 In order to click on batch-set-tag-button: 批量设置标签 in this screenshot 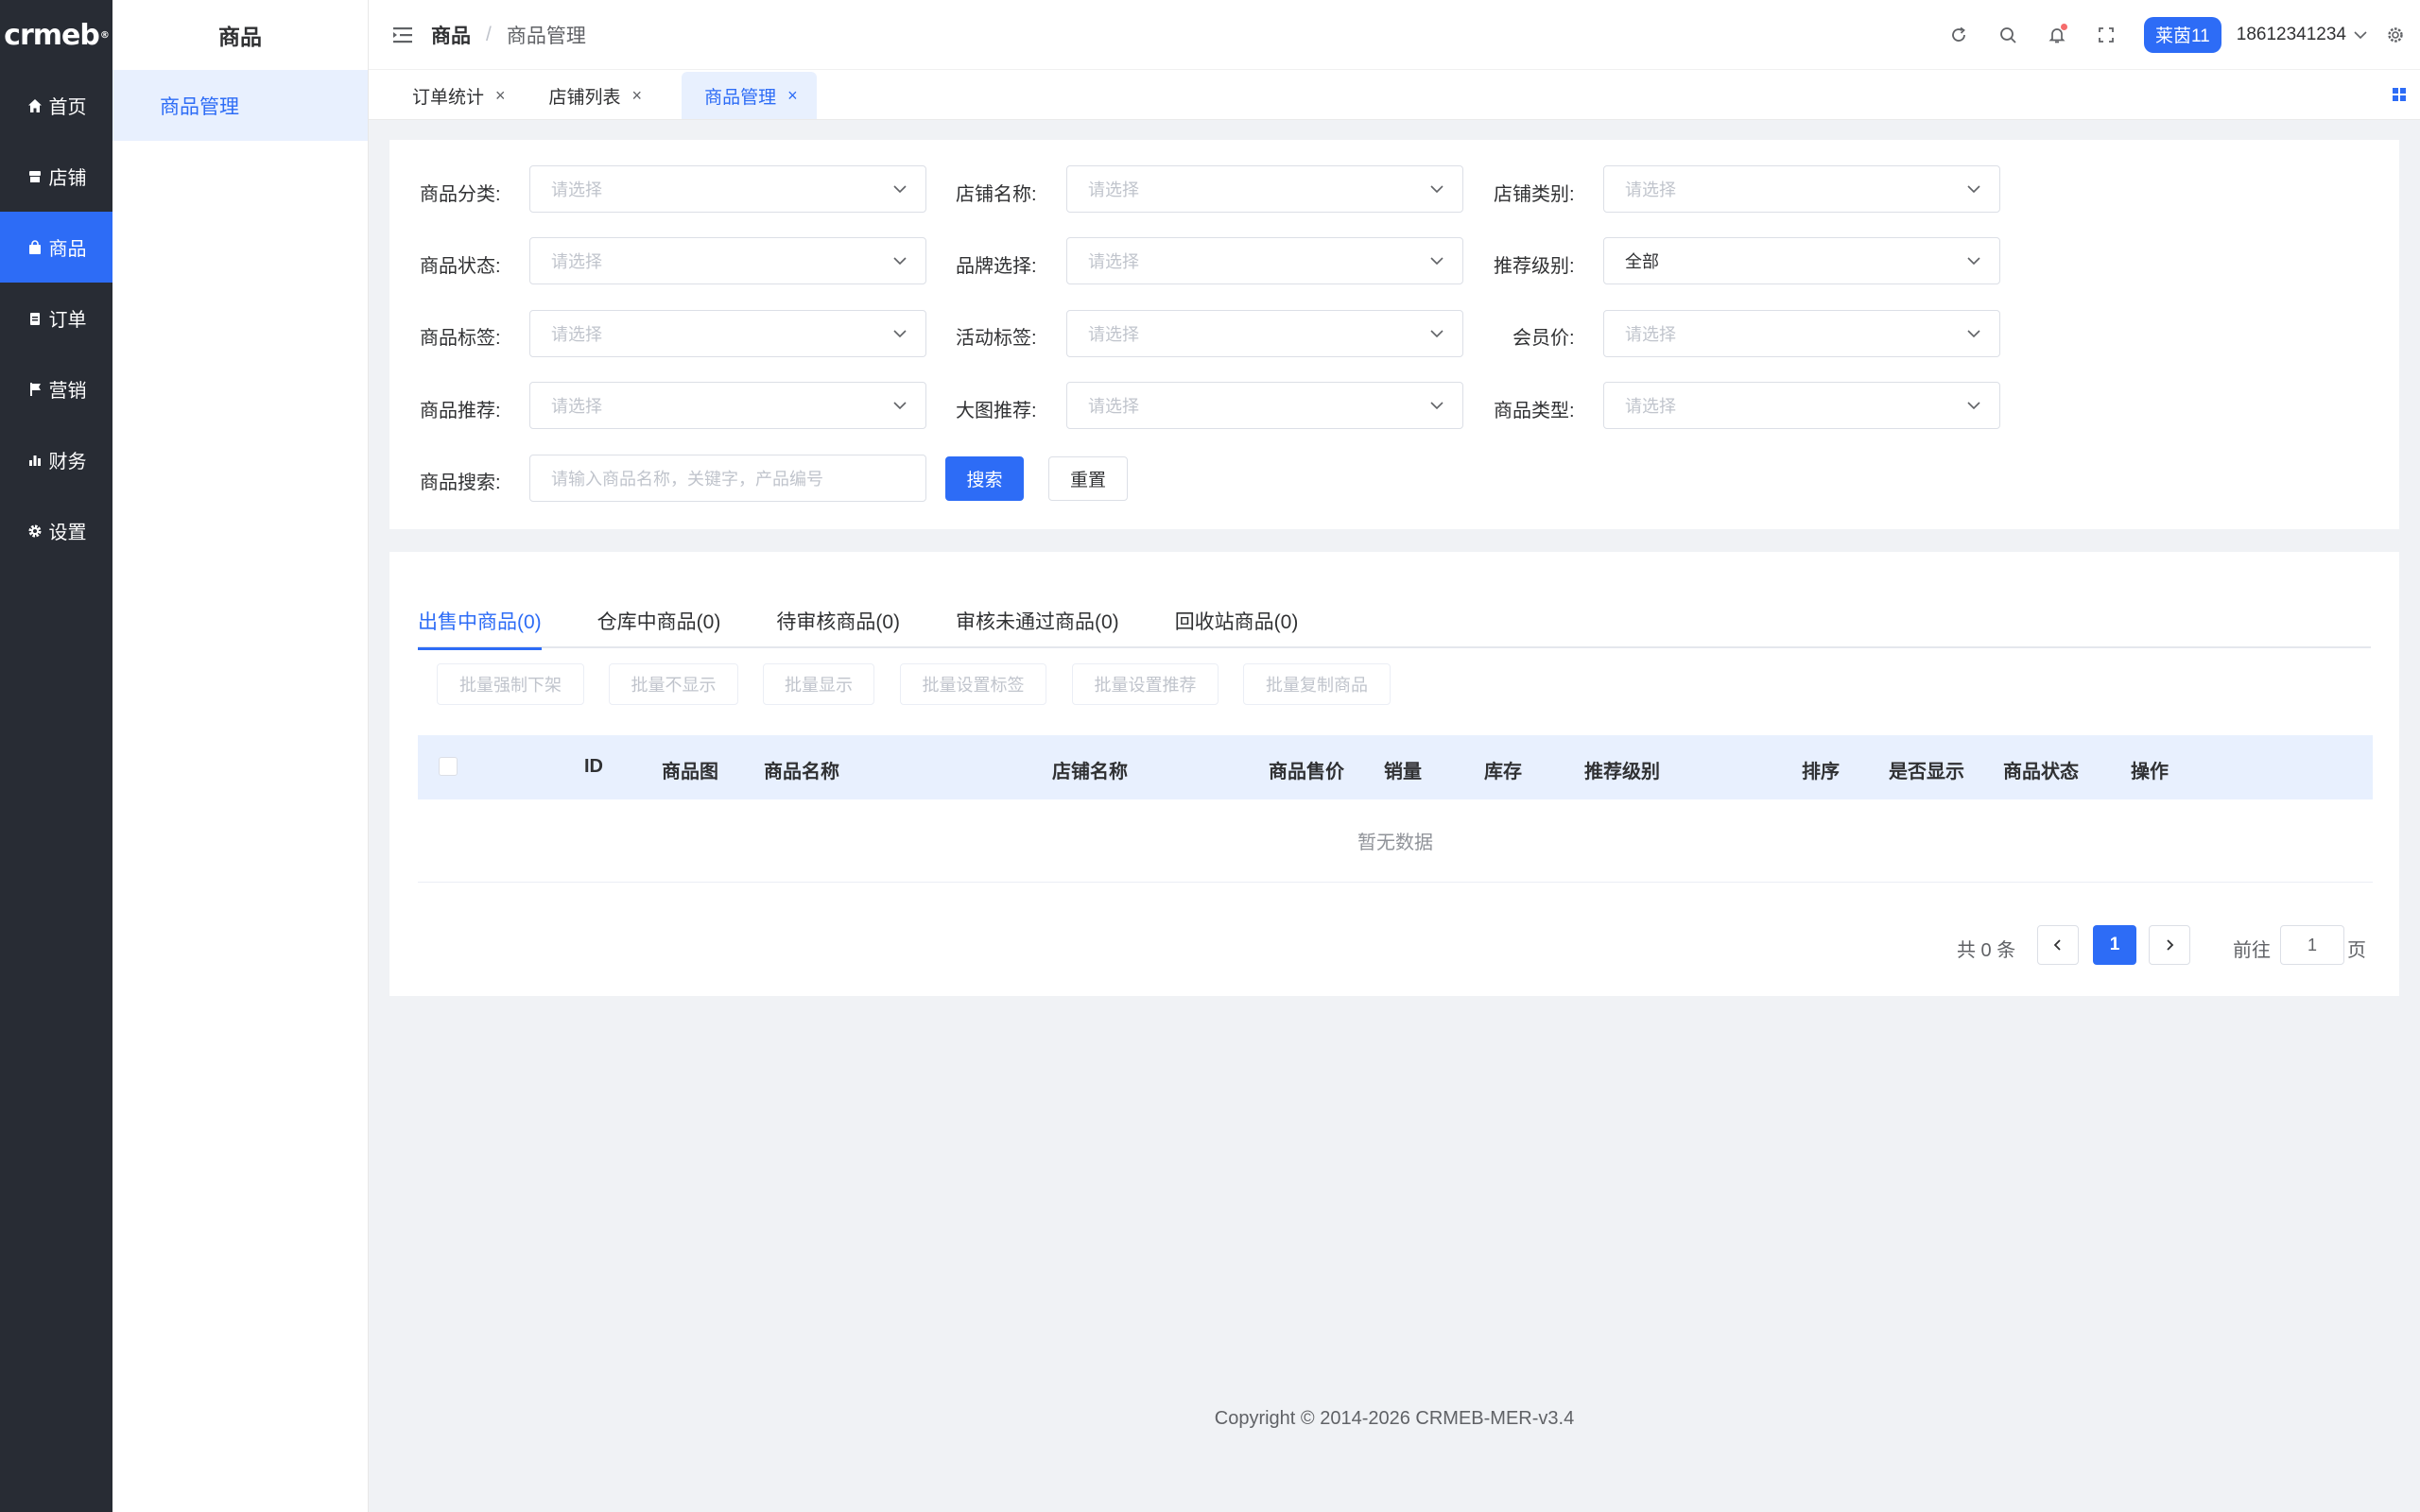, I will do `click(973, 684)`.